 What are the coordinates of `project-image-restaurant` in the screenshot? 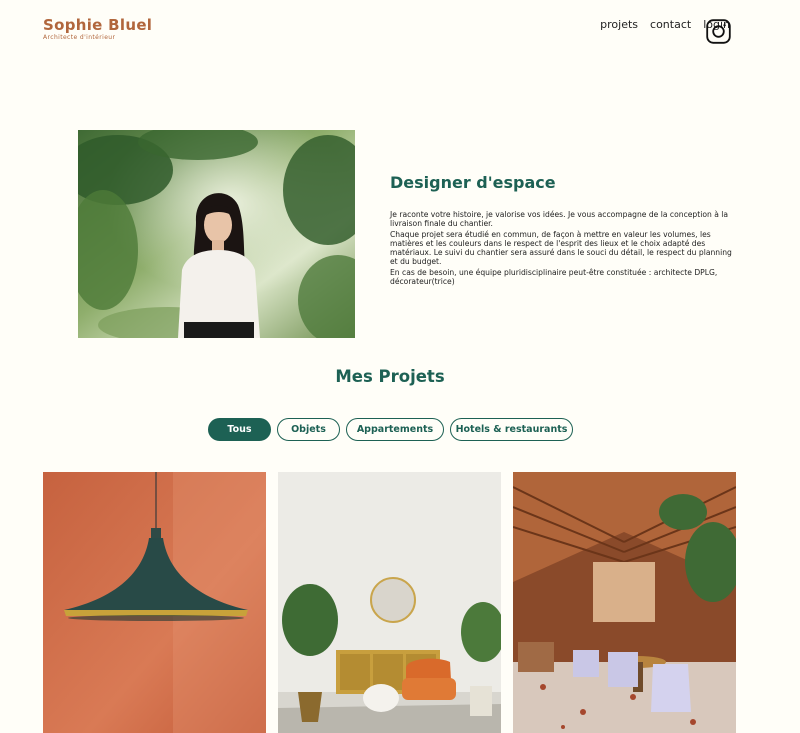 It's located at (624, 602).